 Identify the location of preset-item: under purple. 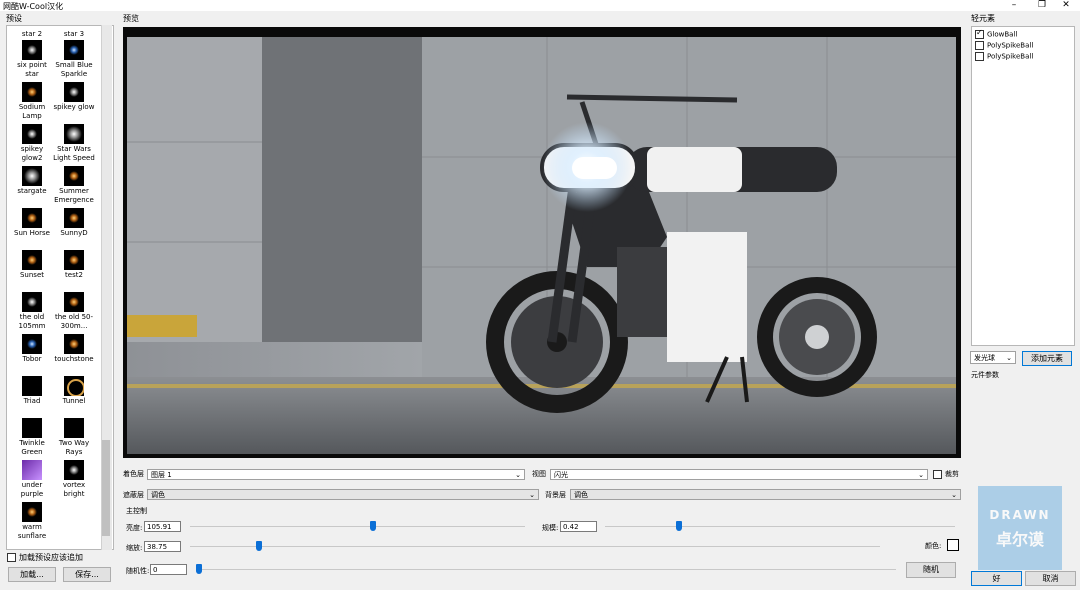
(32, 479).